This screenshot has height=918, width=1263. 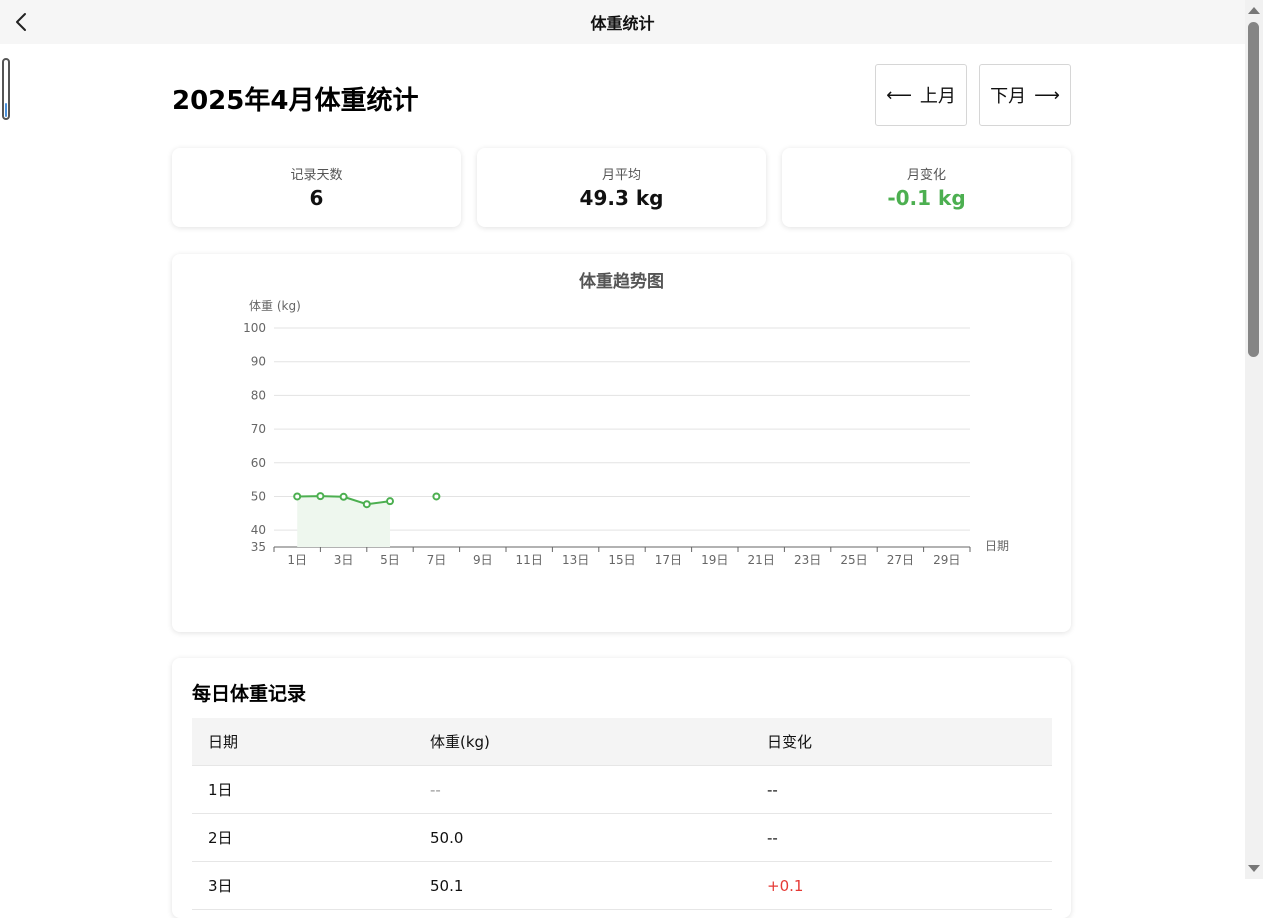 I want to click on cell-weight: 50.1, so click(x=598, y=885).